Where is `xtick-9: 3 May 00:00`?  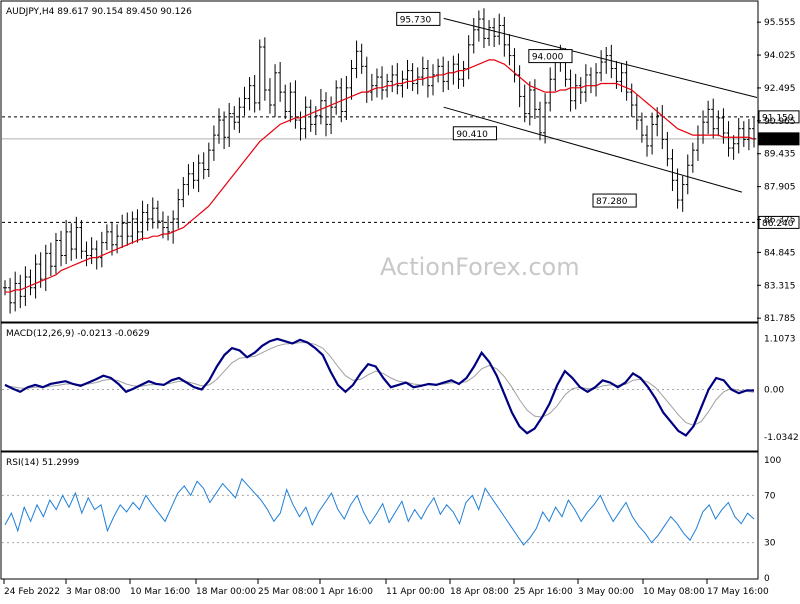 xtick-9: 3 May 00:00 is located at coordinates (606, 592).